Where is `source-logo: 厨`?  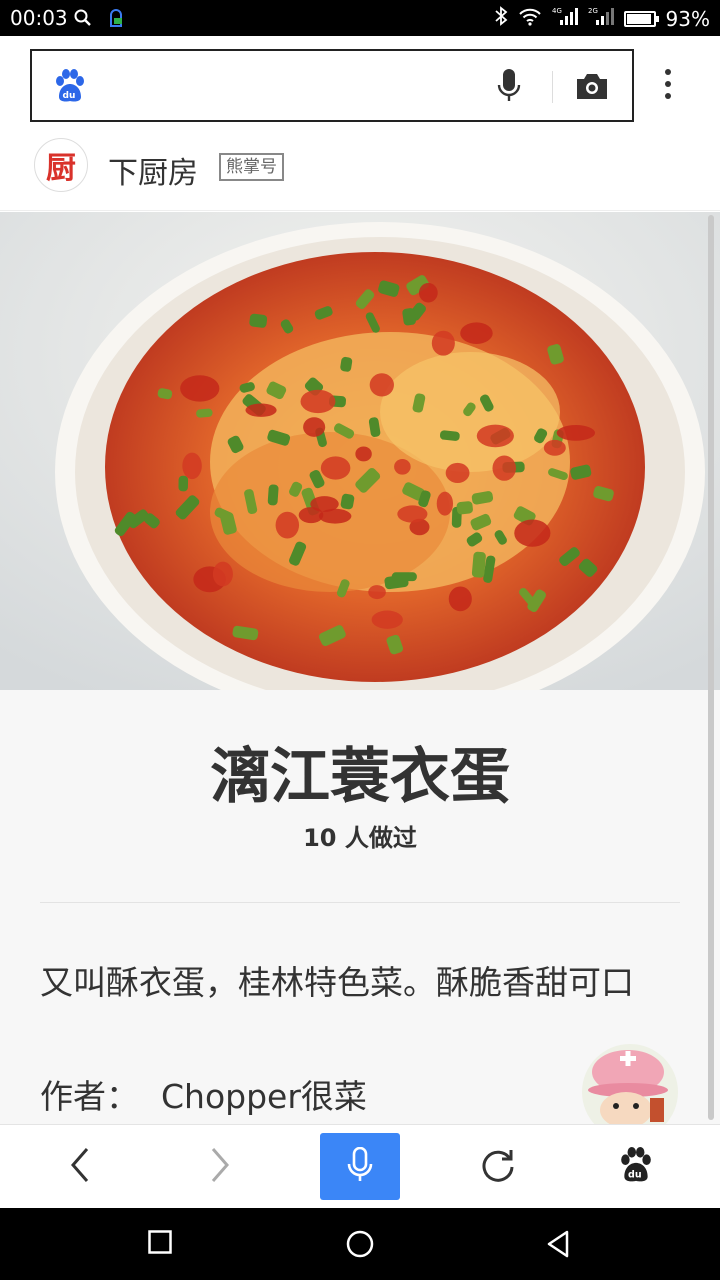 source-logo: 厨 is located at coordinates (61, 165).